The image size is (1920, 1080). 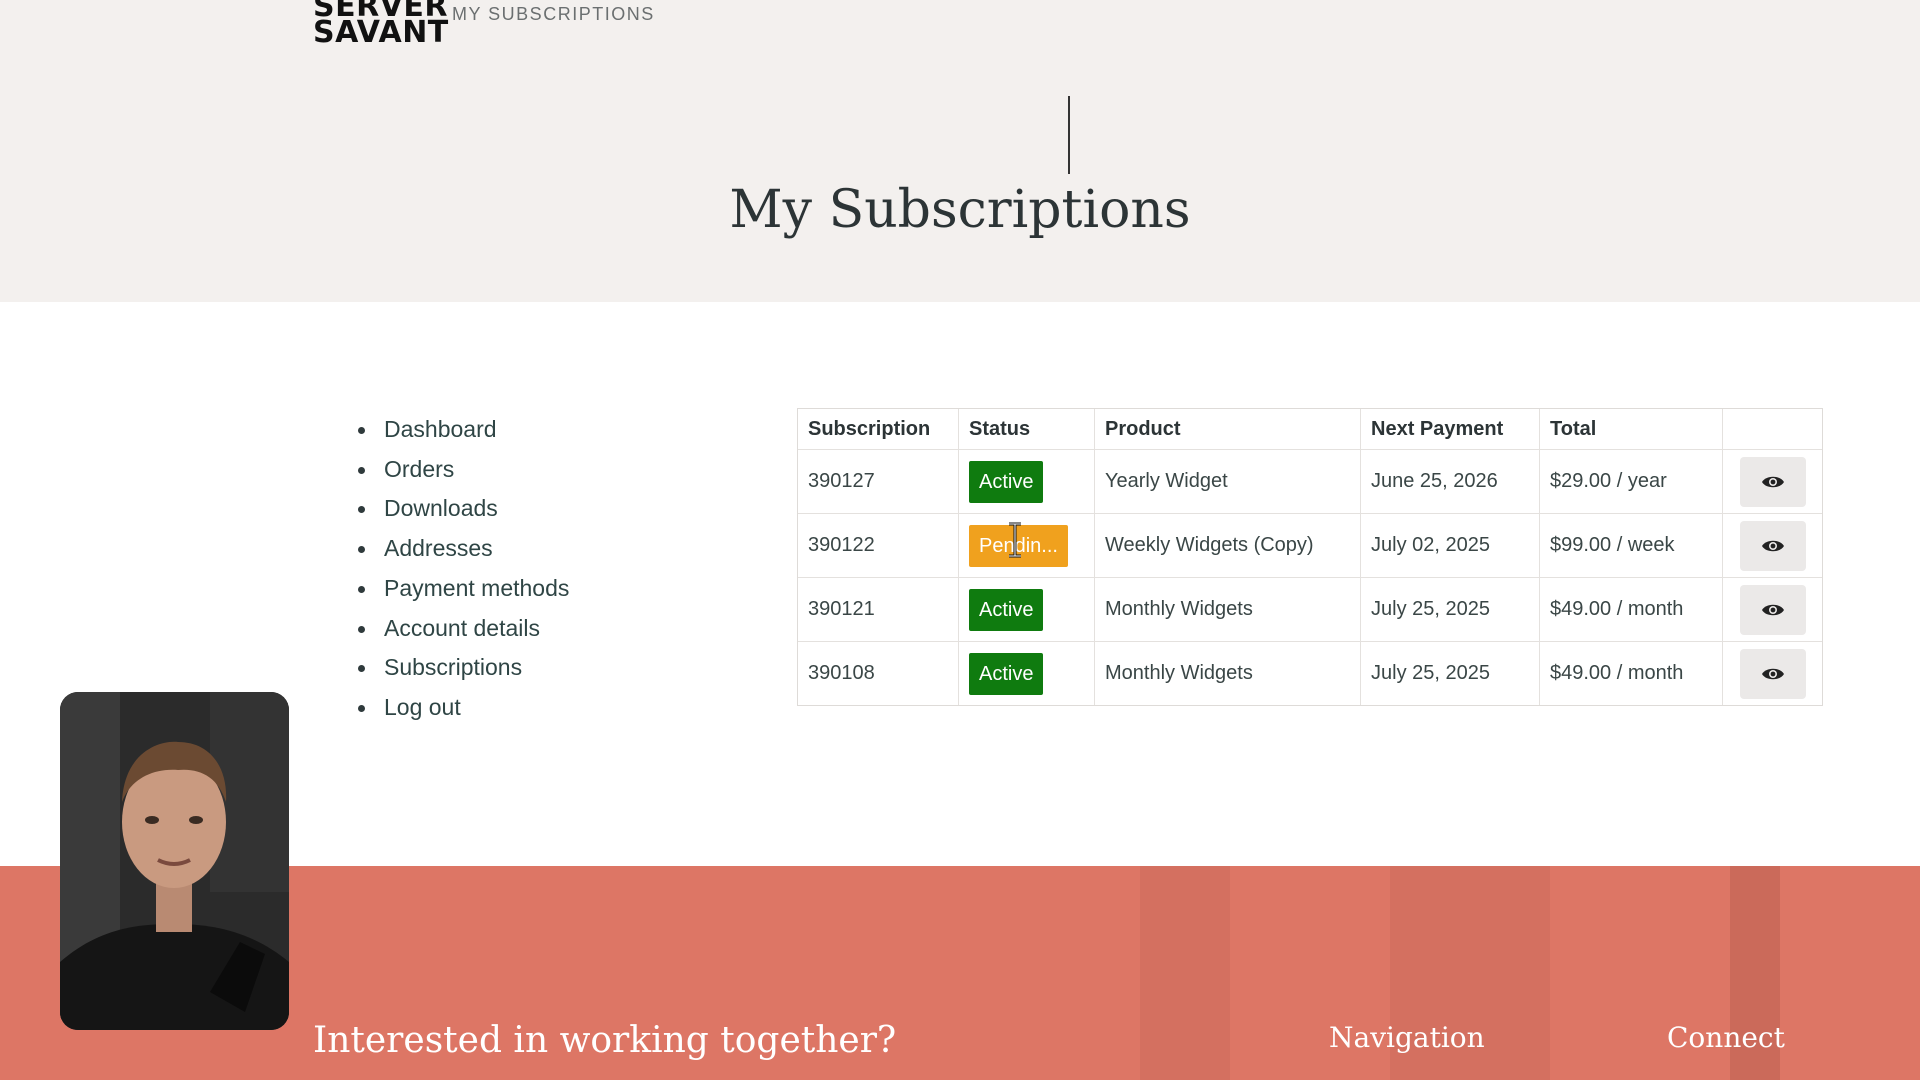 I want to click on nav-item-subscriptions: Subscriptions, so click(x=463, y=668).